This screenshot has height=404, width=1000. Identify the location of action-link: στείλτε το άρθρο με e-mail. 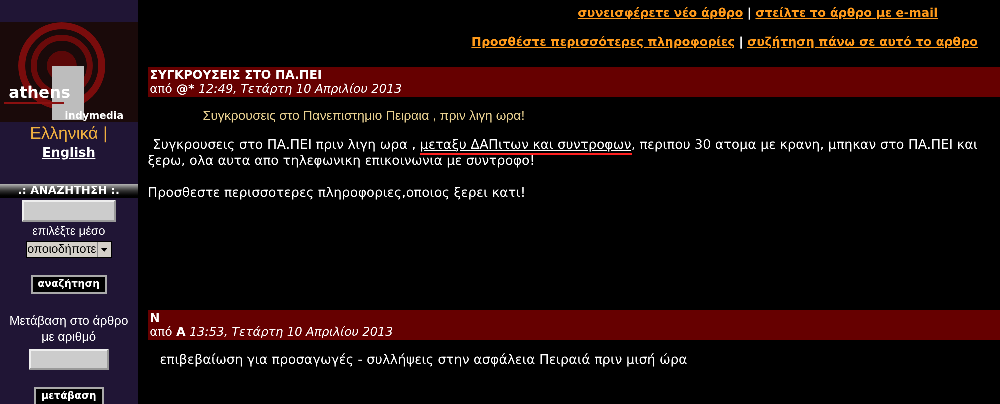
(847, 13).